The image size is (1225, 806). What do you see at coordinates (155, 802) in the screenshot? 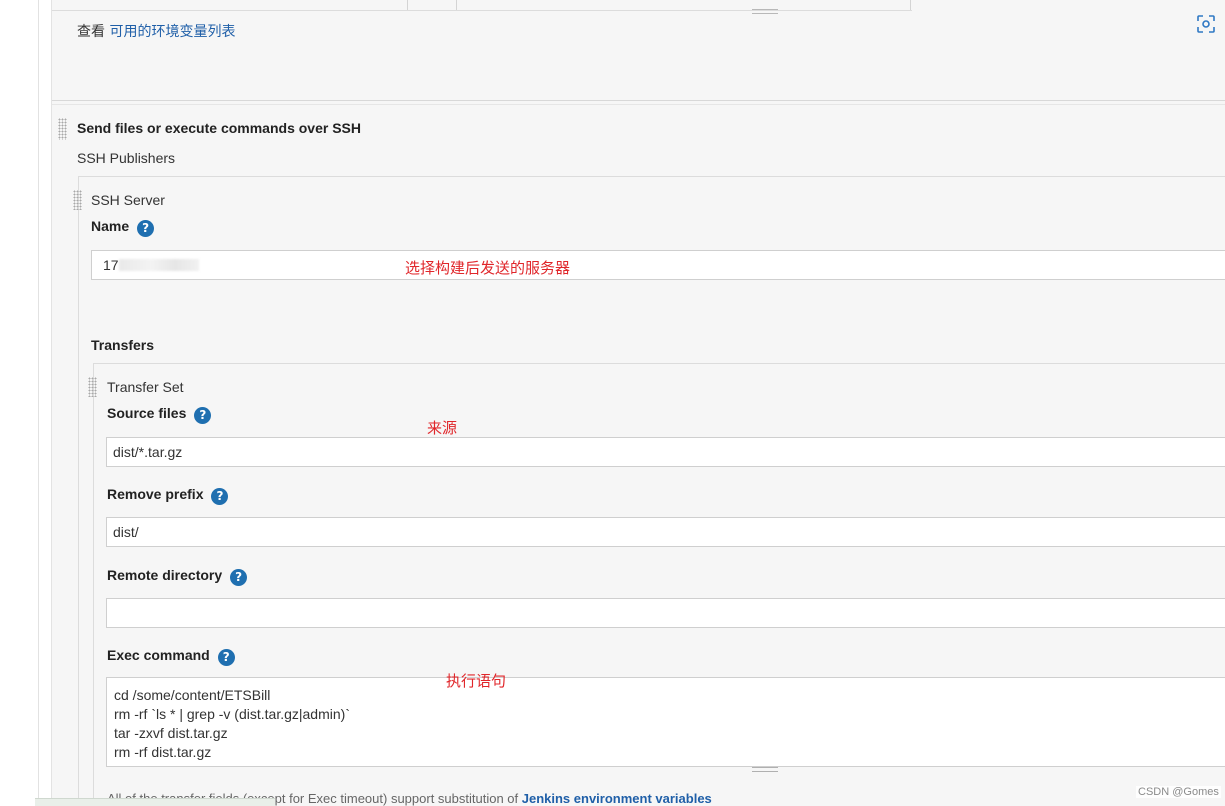
I see `bottom-status-bar` at bounding box center [155, 802].